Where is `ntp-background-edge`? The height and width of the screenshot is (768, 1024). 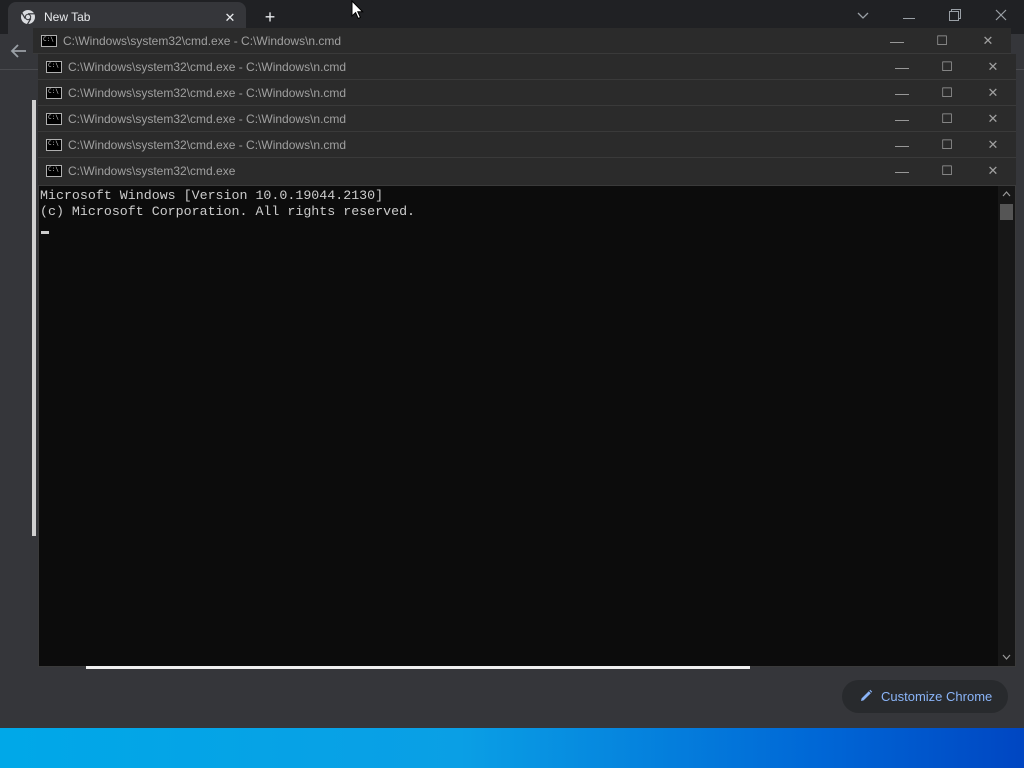 ntp-background-edge is located at coordinates (34, 318).